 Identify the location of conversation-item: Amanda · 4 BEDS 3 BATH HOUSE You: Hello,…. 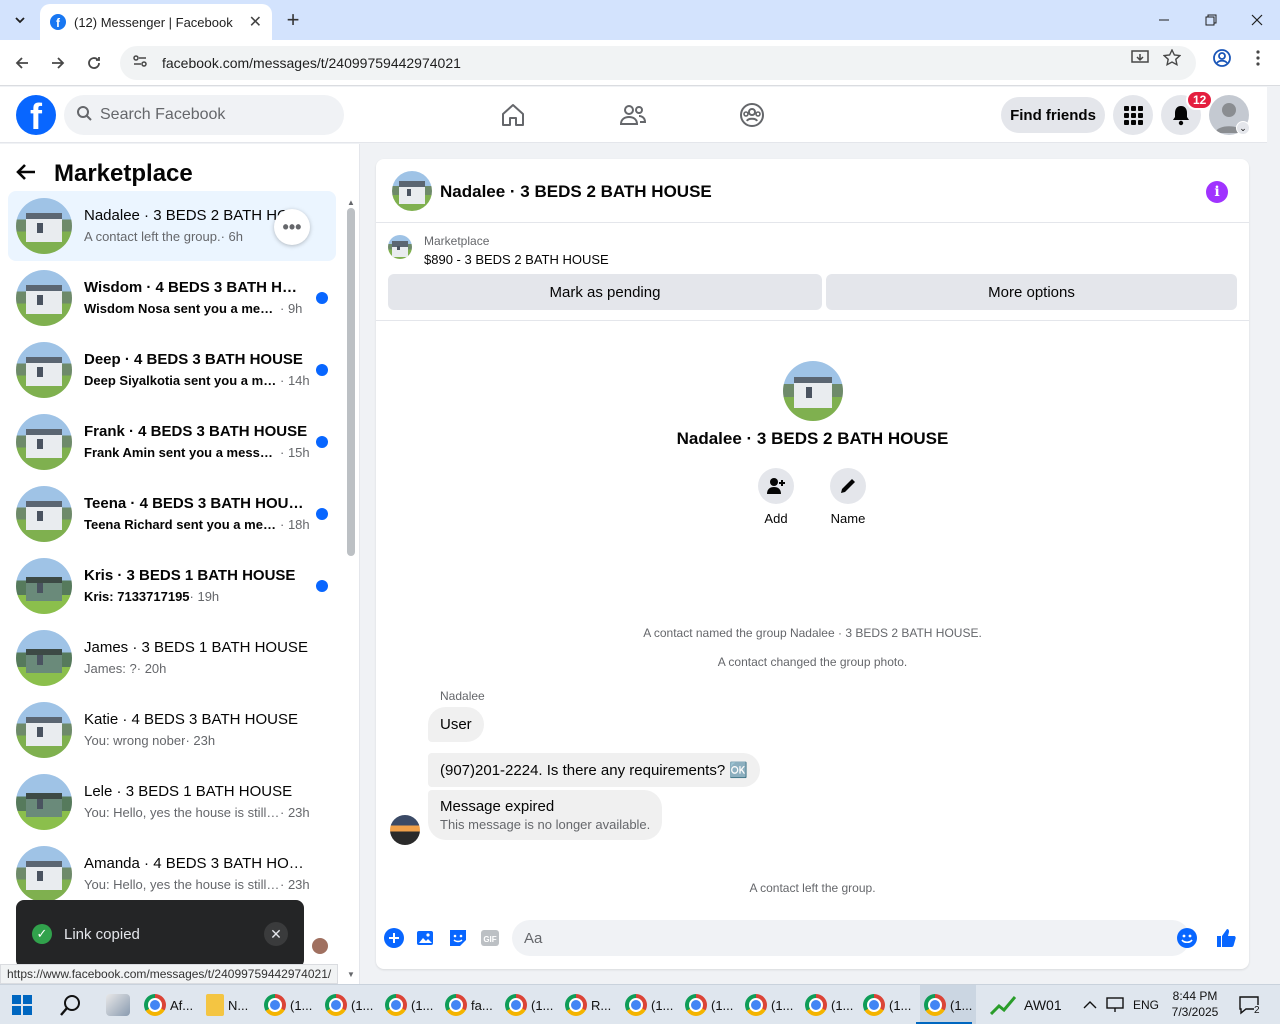
(172, 874).